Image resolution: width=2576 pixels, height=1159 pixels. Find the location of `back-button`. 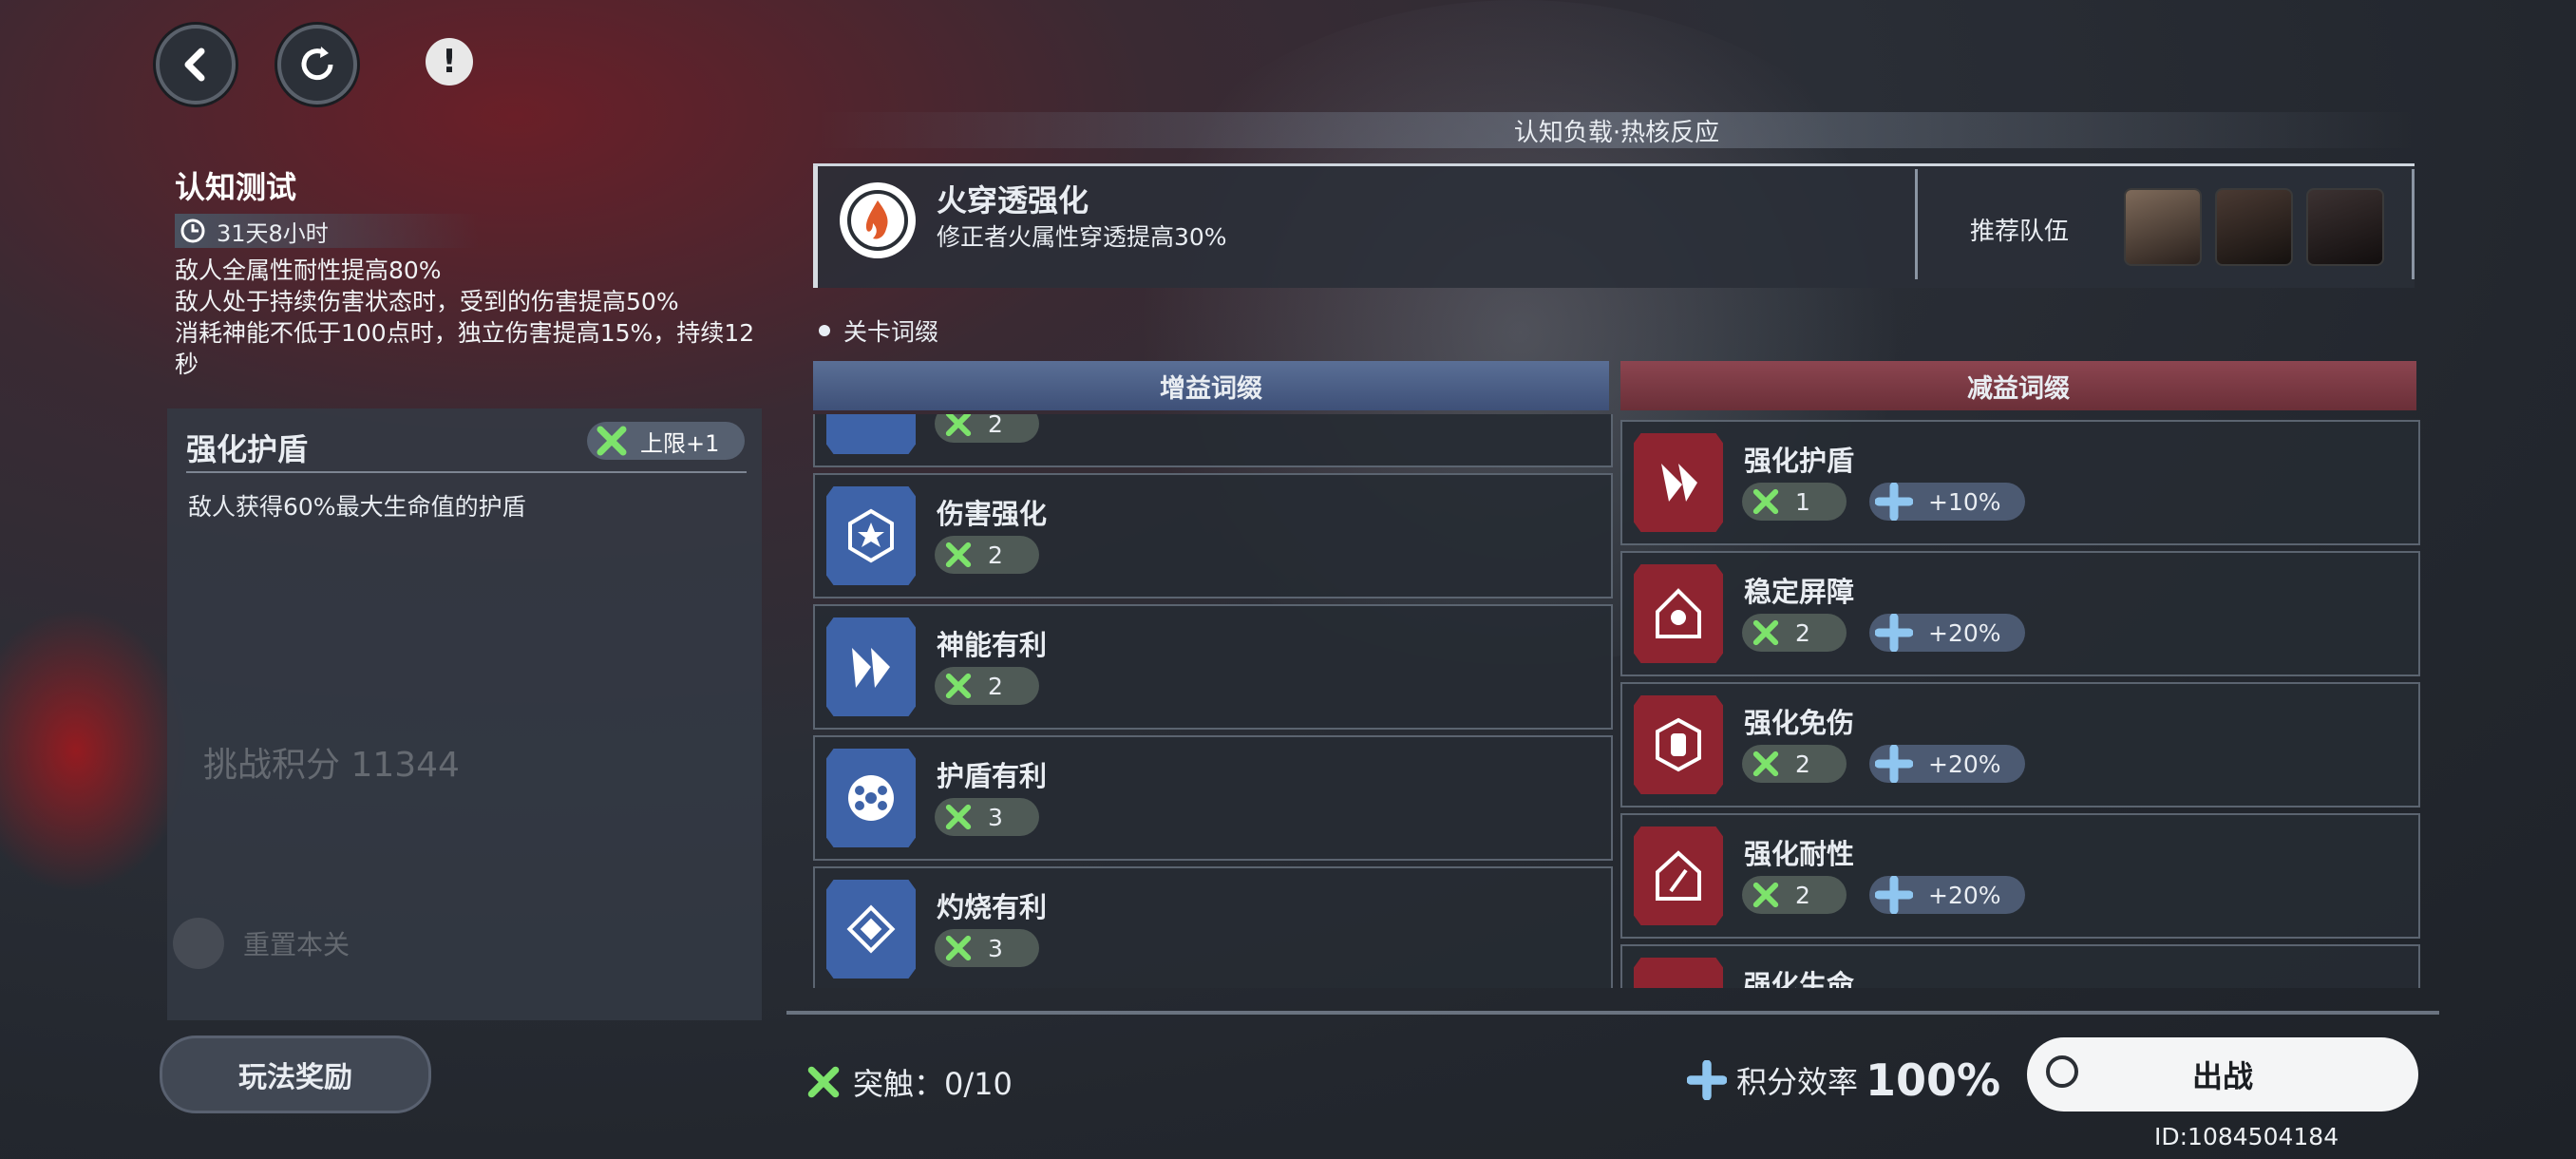

back-button is located at coordinates (196, 64).